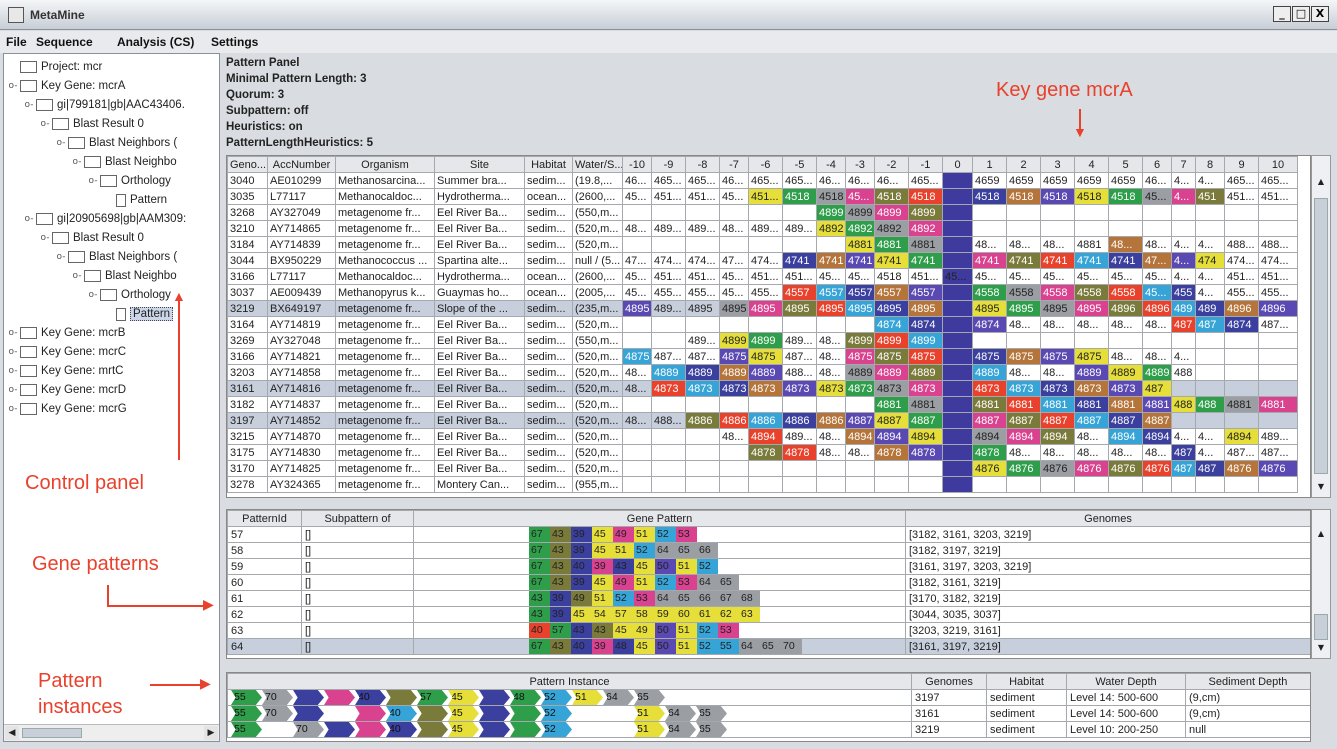 The image size is (1337, 749). Describe the element at coordinates (1278, 164) in the screenshot. I see `col-header: 10` at that location.